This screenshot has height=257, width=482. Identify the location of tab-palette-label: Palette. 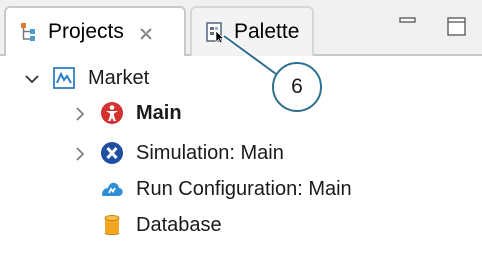
(267, 31).